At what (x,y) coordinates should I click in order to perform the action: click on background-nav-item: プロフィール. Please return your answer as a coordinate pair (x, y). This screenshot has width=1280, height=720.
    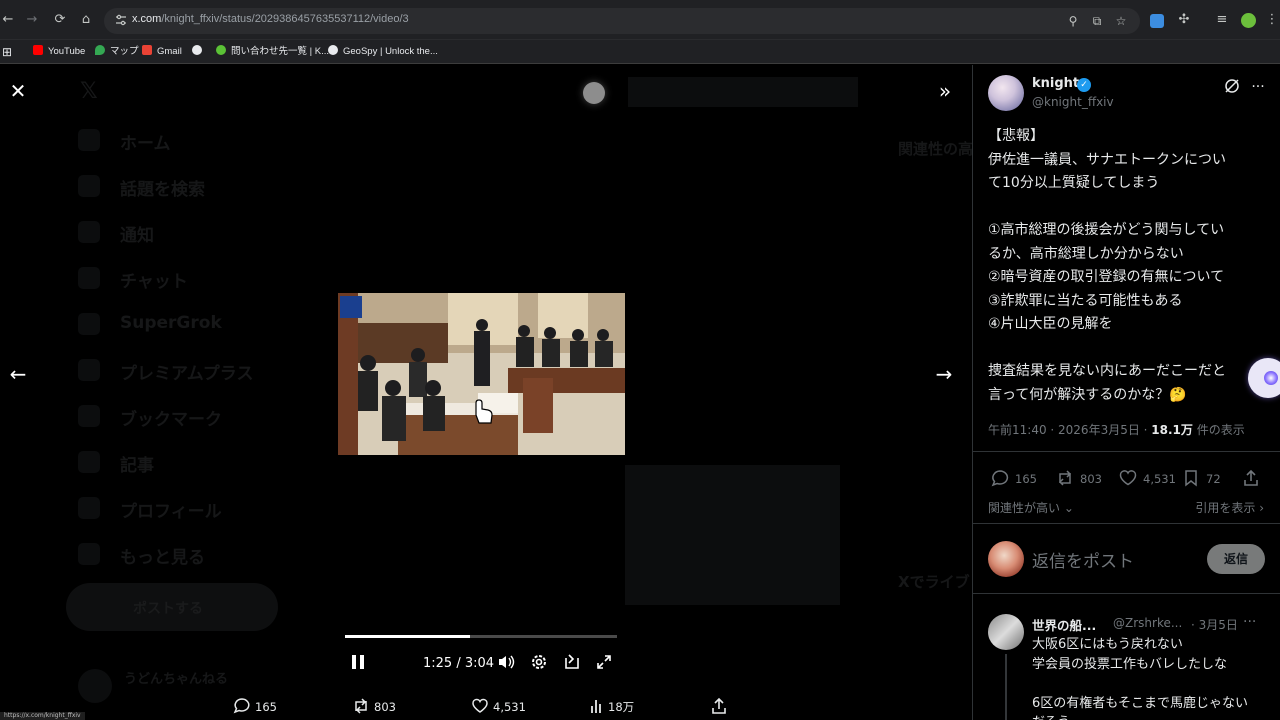
    Looking at the image, I should click on (171, 512).